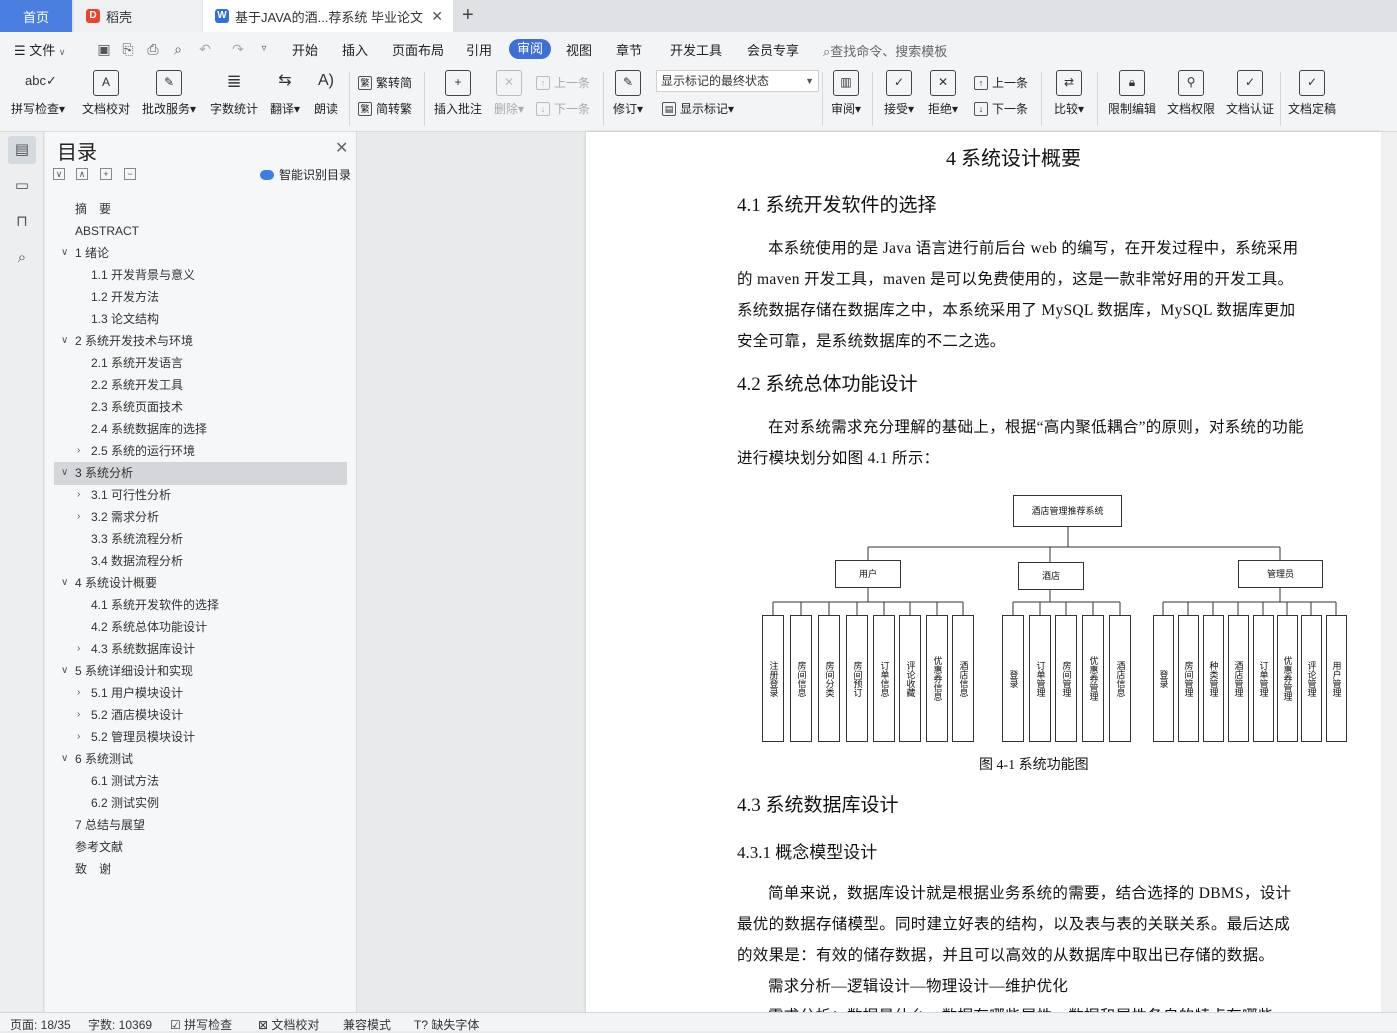 The height and width of the screenshot is (1033, 1397). Describe the element at coordinates (885, 50) in the screenshot. I see `command-search: ⌕查找命令、搜索模板` at that location.